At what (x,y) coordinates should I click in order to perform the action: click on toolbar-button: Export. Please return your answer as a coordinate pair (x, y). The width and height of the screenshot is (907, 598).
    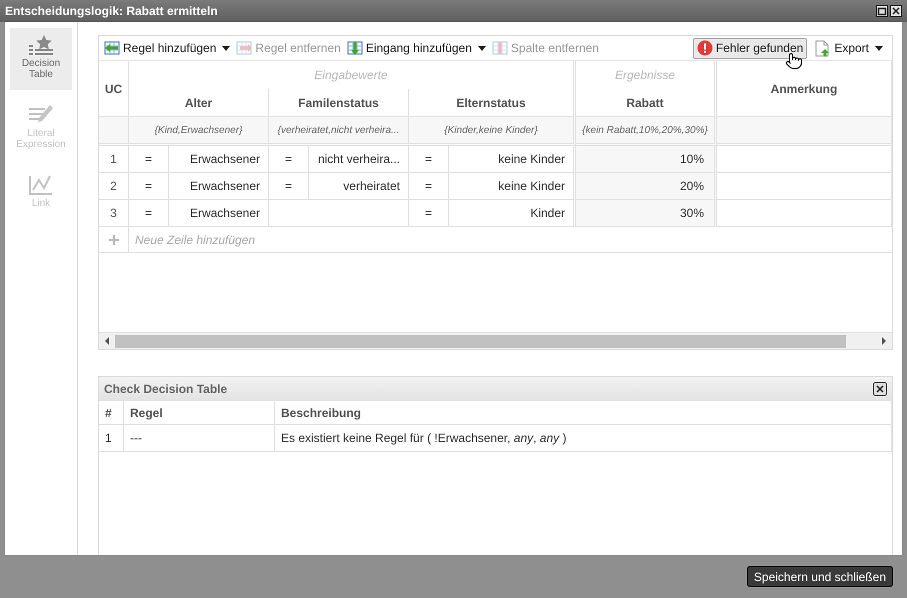
    Looking at the image, I should click on (849, 48).